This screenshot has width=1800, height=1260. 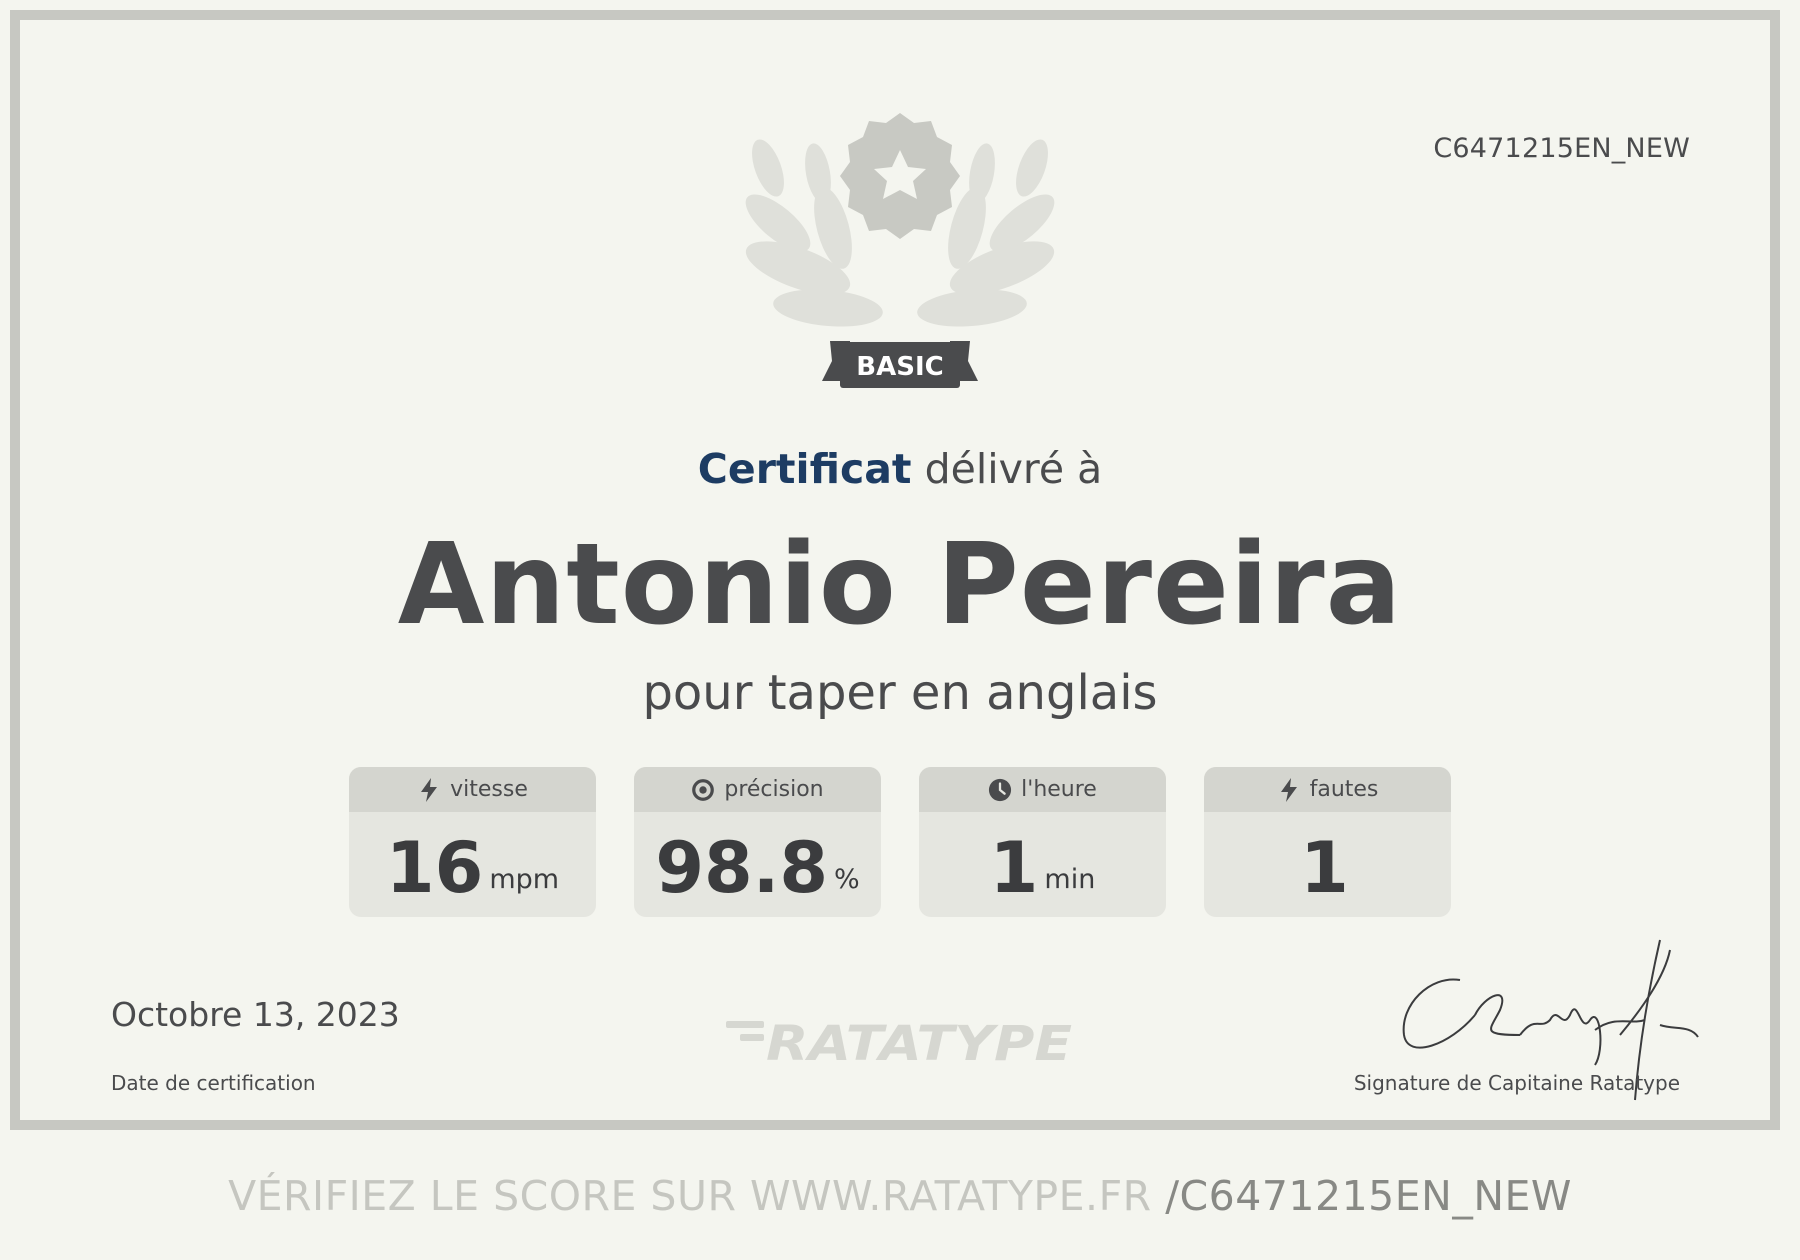 I want to click on seal-icon, so click(x=900, y=176).